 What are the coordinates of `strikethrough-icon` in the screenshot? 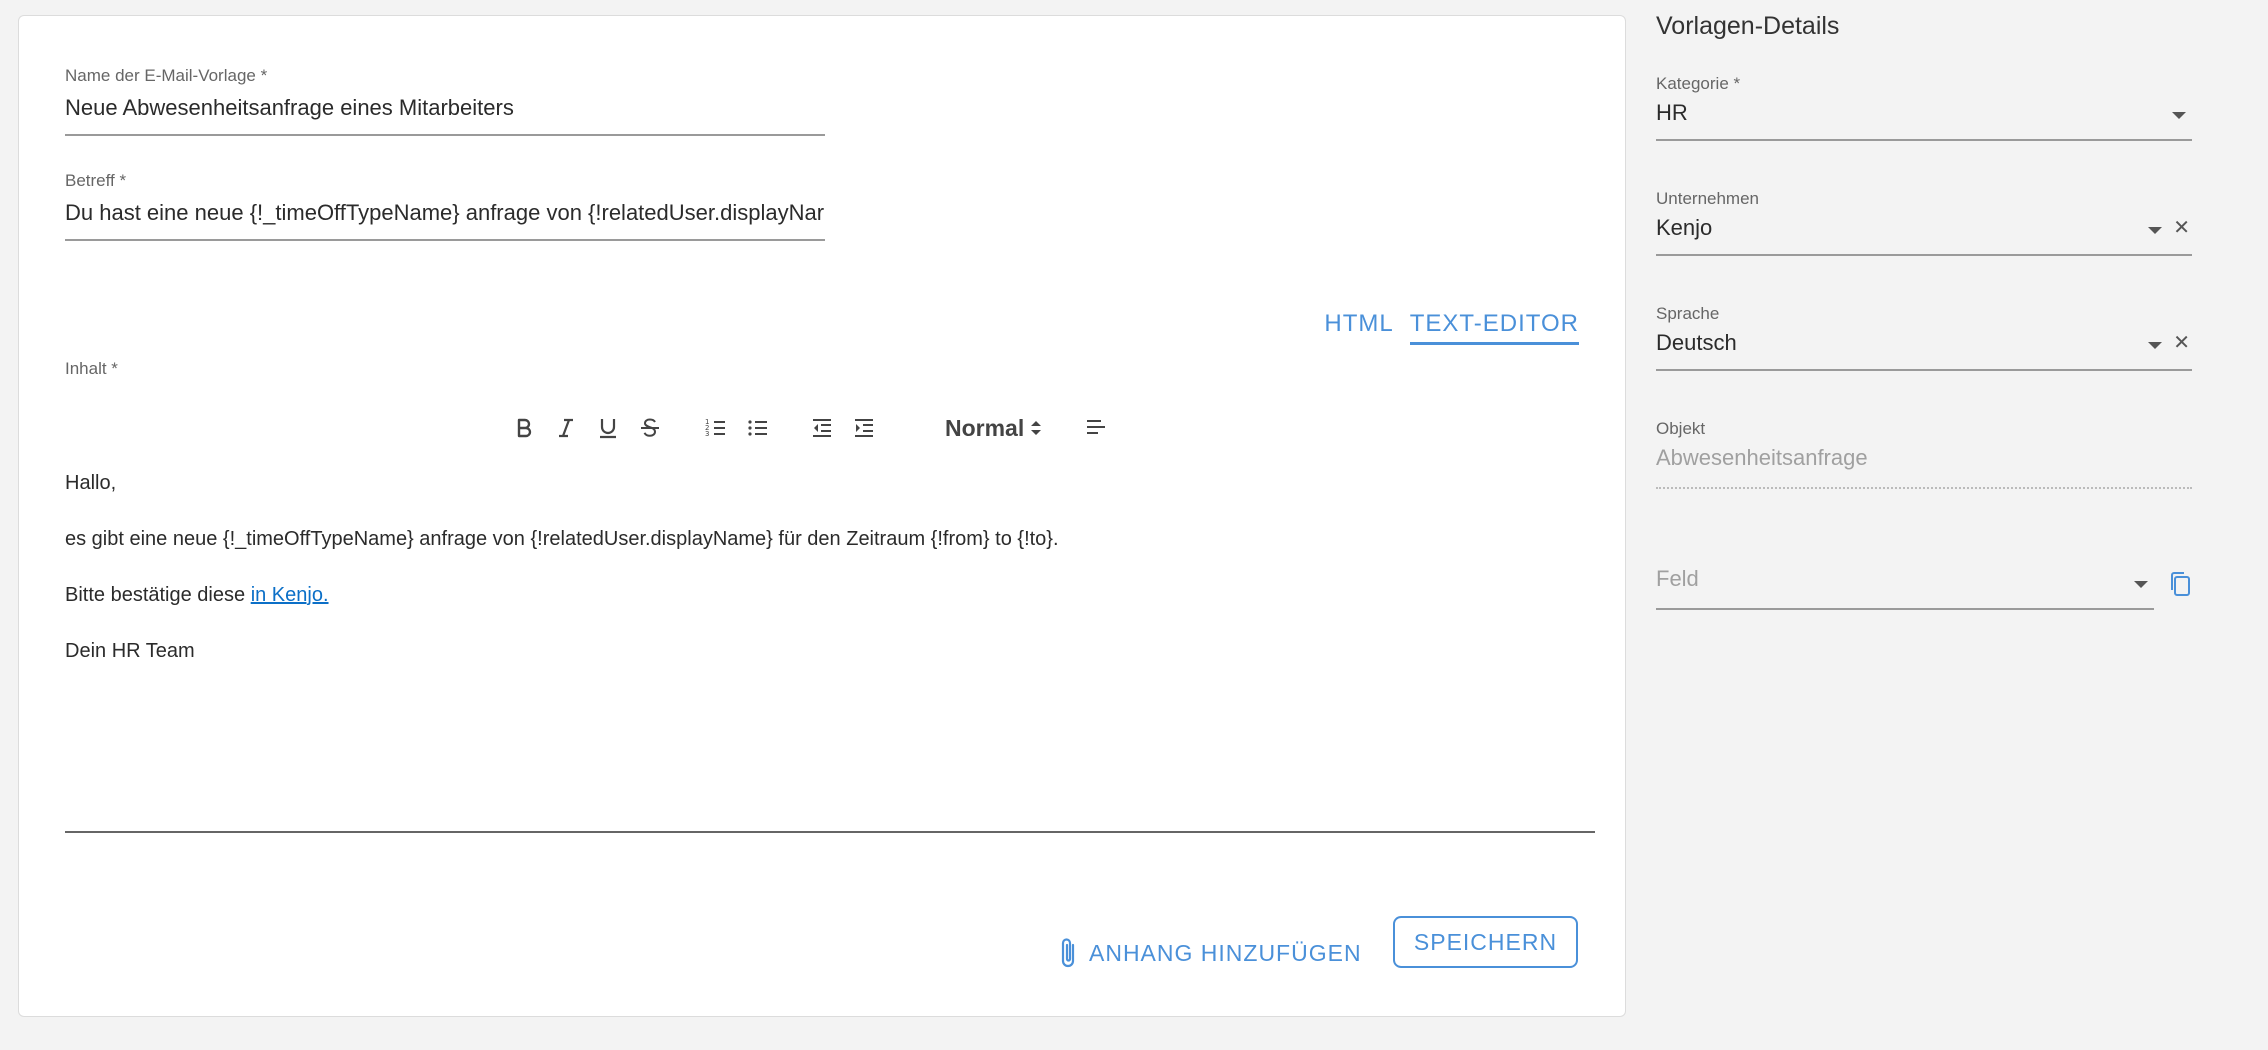 It's located at (650, 428).